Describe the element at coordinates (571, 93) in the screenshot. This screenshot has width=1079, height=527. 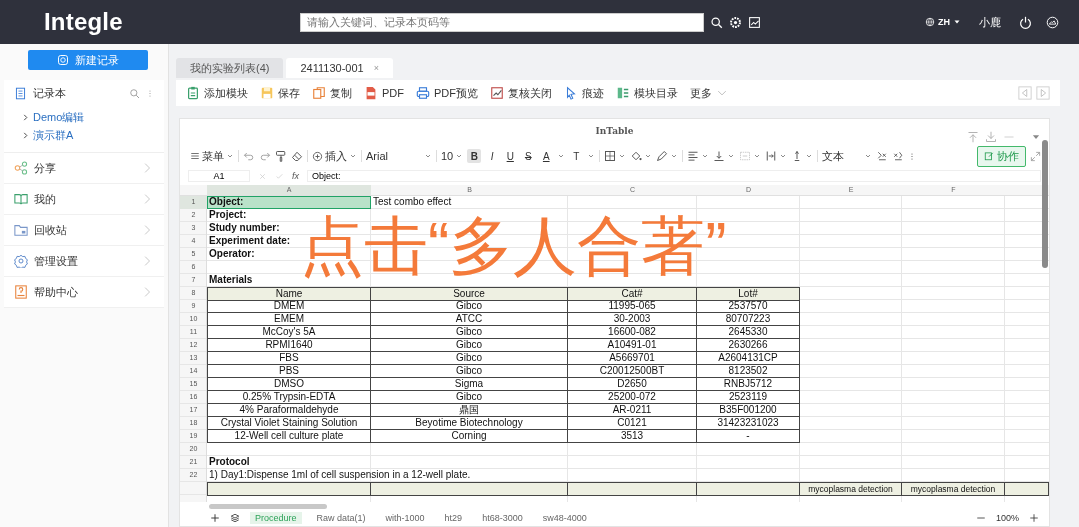
I see `cursor-icon` at that location.